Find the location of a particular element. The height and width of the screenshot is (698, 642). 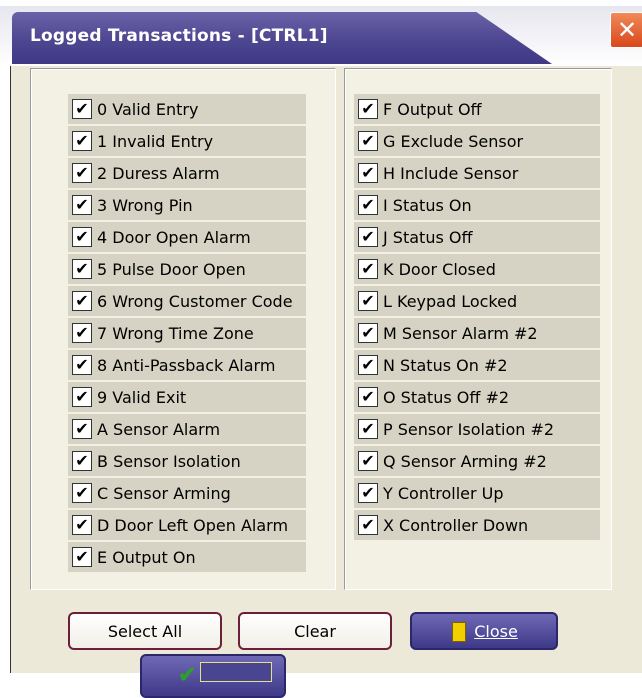

transaction-row: ✔ F Output Off is located at coordinates (477, 109).